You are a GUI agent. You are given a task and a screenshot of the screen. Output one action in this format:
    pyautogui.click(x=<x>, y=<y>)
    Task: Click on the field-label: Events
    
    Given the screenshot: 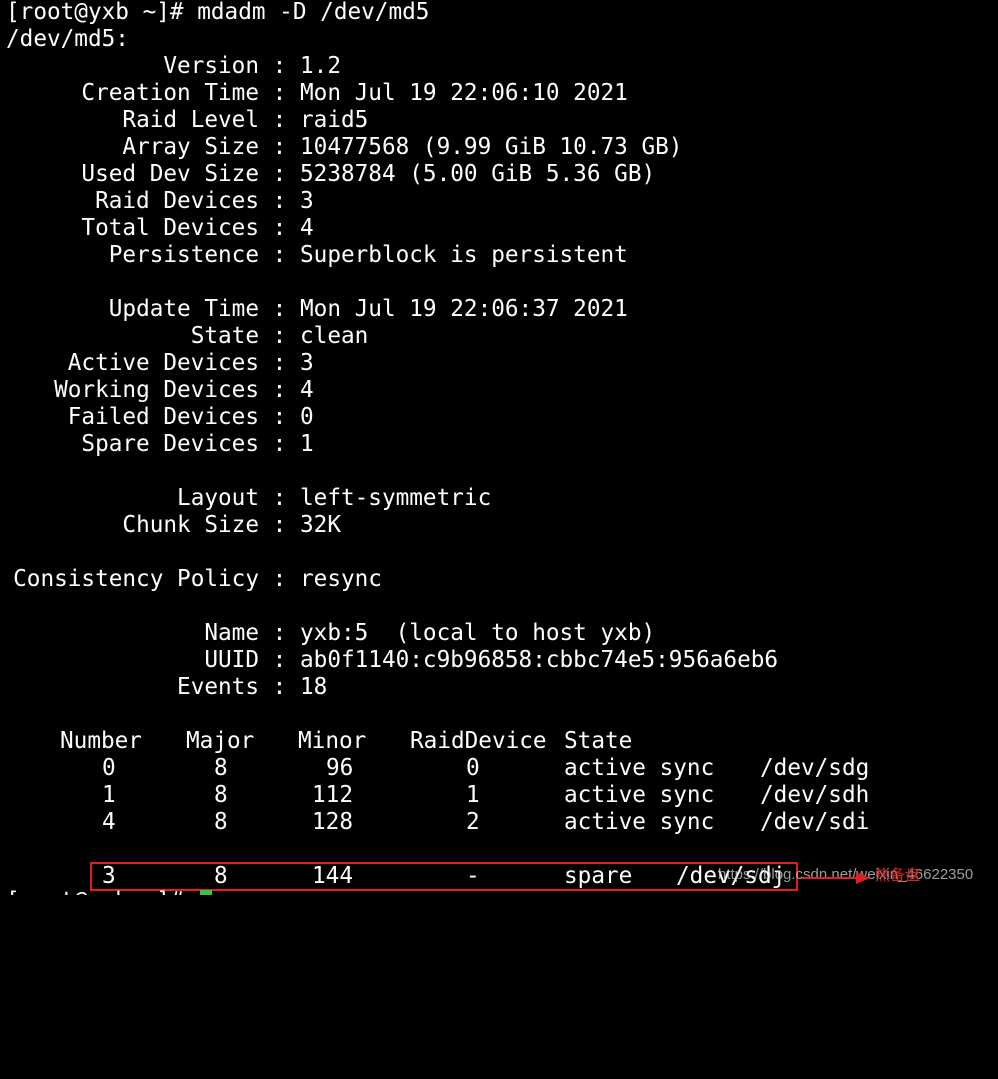 What is the action you would take?
    pyautogui.click(x=218, y=687)
    